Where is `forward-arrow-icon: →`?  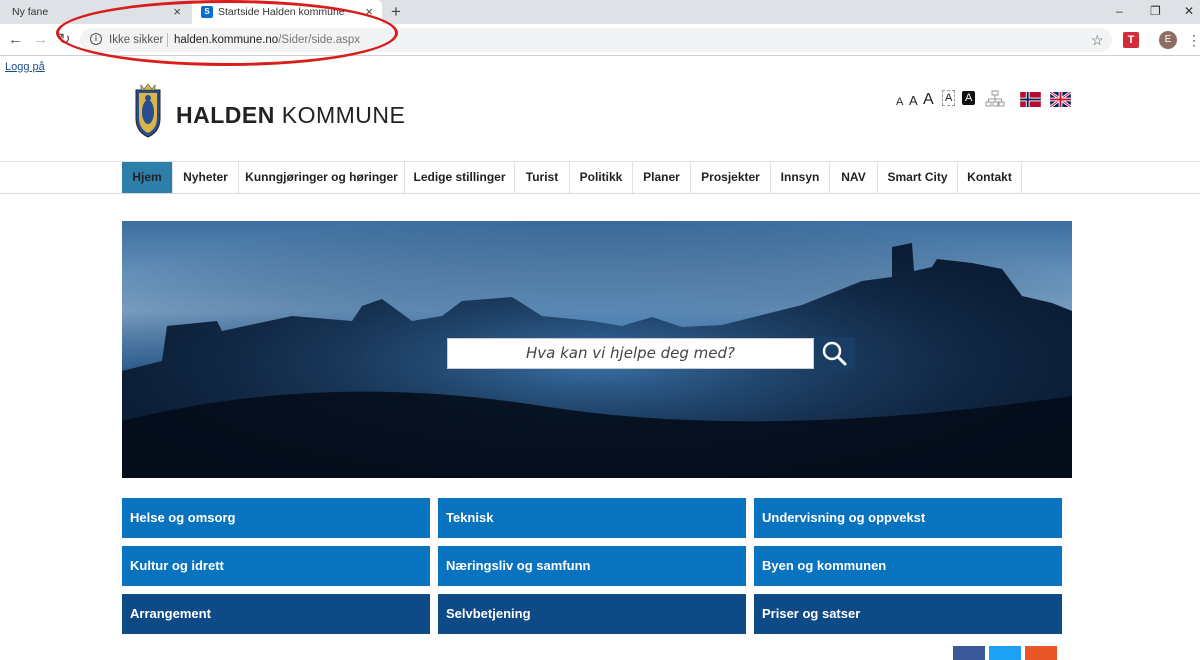
forward-arrow-icon: → is located at coordinates (40, 40).